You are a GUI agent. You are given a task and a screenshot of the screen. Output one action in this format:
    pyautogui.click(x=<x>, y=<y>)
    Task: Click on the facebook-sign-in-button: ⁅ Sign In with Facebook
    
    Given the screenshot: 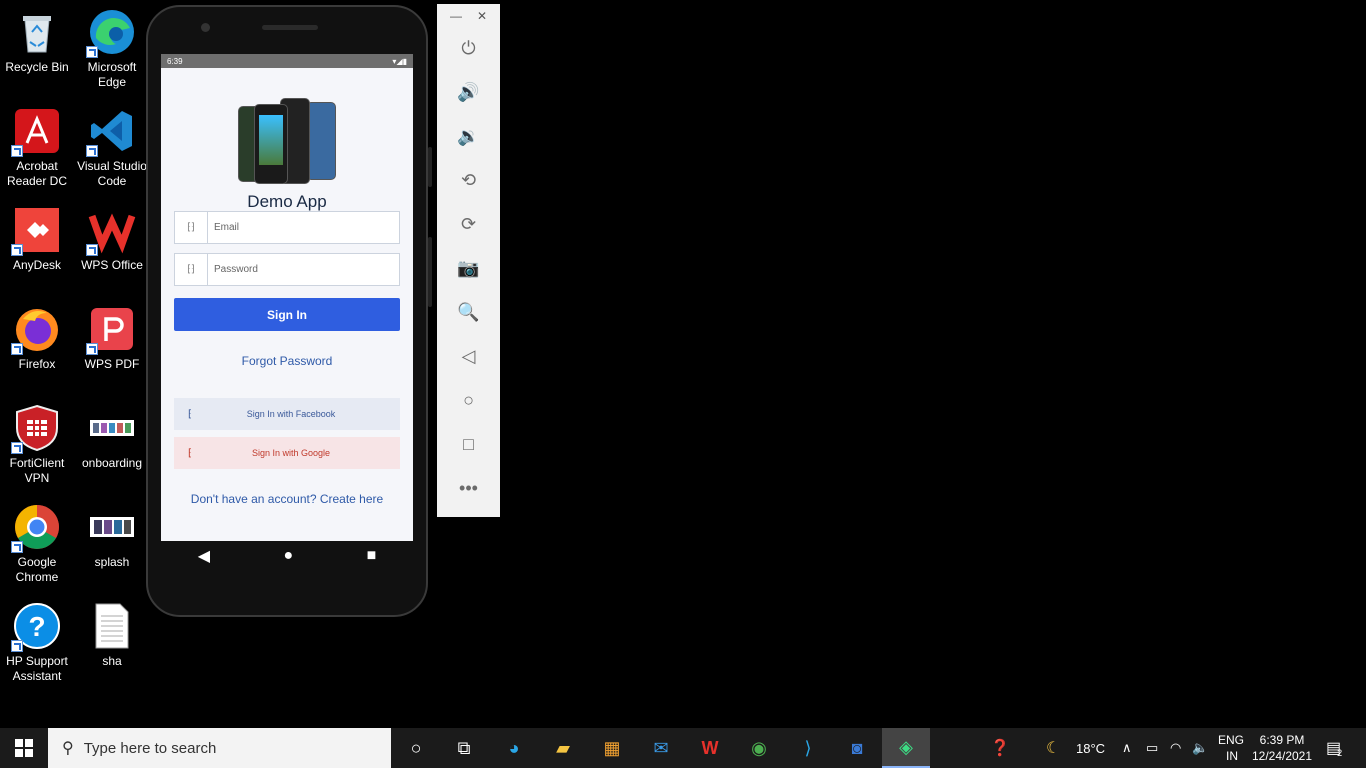 What is the action you would take?
    pyautogui.click(x=287, y=414)
    